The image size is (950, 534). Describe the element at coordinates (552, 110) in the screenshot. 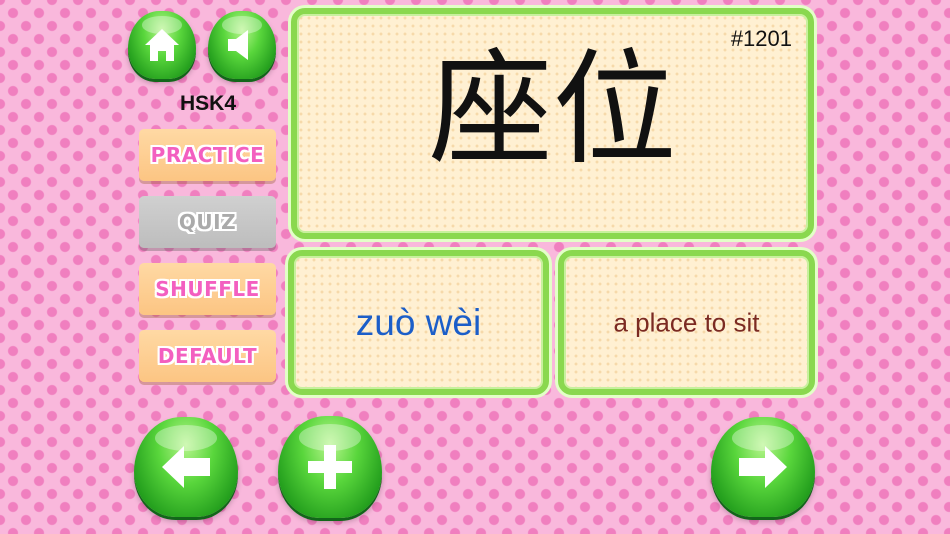

I see `hanzi-text: 座位` at that location.